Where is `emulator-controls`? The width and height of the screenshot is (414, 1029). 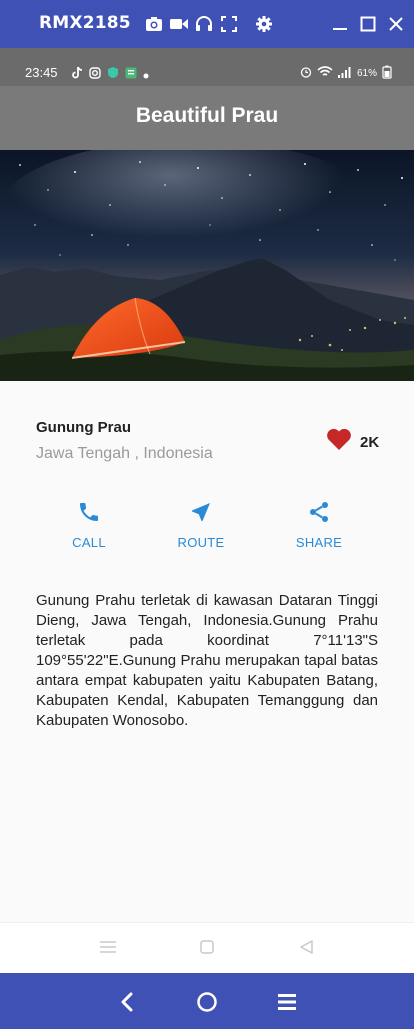
emulator-controls is located at coordinates (207, 1001).